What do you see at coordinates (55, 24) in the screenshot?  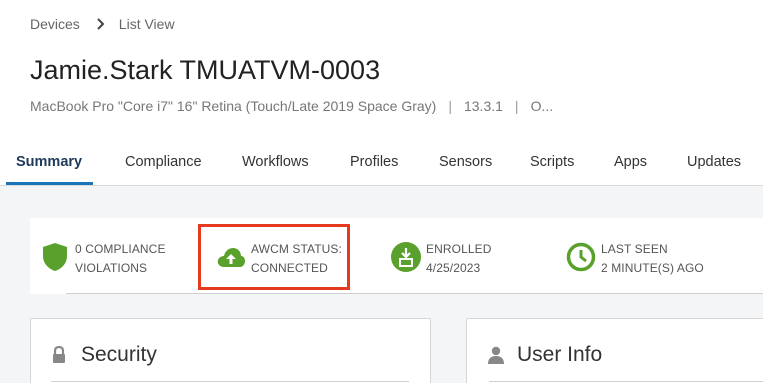 I see `breadcrumb-devices-link: Devices` at bounding box center [55, 24].